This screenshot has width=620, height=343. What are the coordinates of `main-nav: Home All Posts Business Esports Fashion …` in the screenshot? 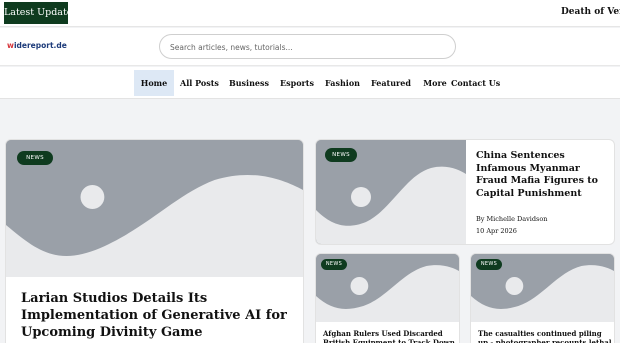 It's located at (310, 83).